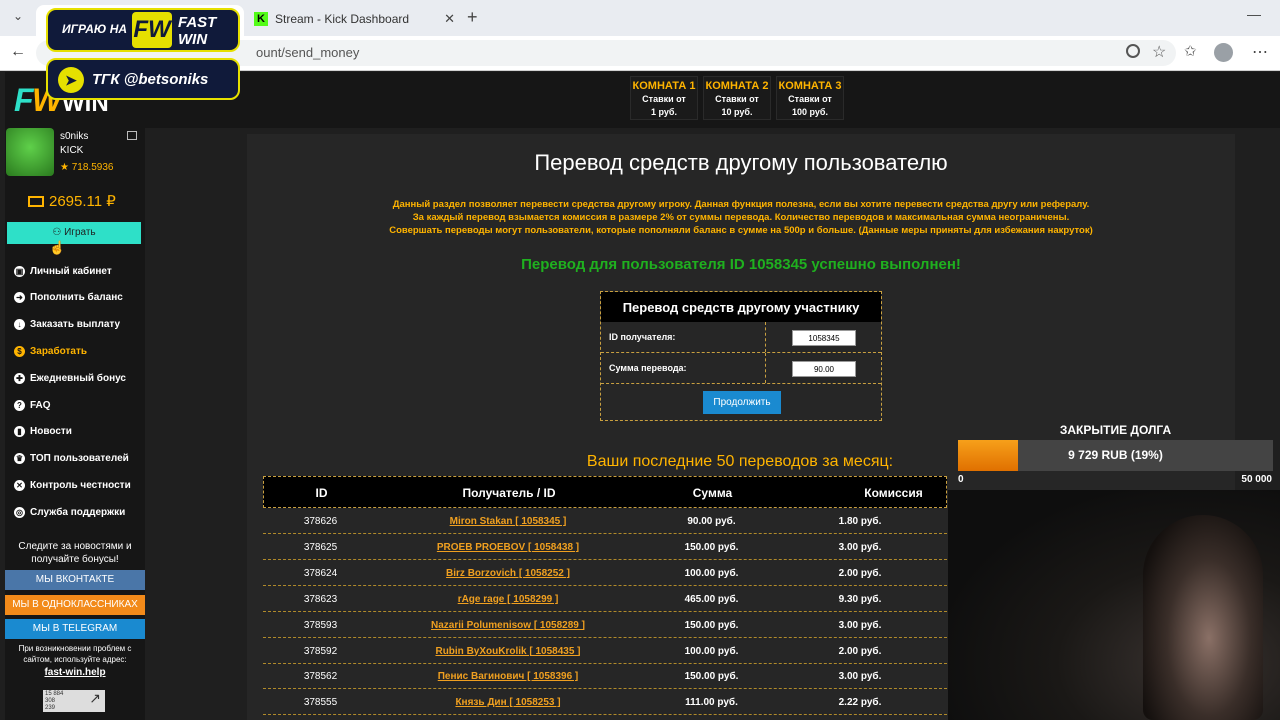 The width and height of the screenshot is (1280, 720). What do you see at coordinates (58, 232) in the screenshot?
I see `gamepad-icon: ⚇` at bounding box center [58, 232].